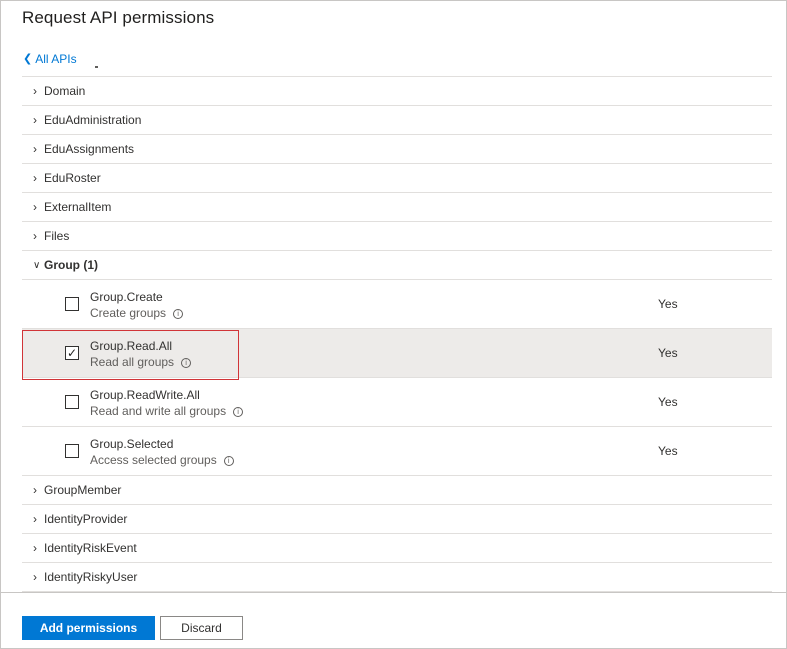 Image resolution: width=787 pixels, height=649 pixels. Describe the element at coordinates (88, 628) in the screenshot. I see `add-permissions-button: Add permissions` at that location.